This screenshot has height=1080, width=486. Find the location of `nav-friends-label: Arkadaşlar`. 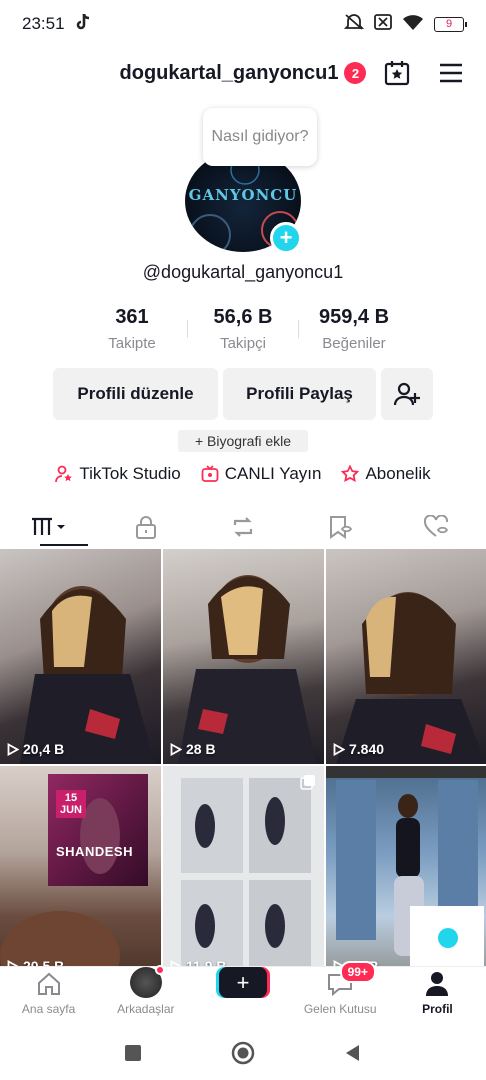

nav-friends-label: Arkadaşlar is located at coordinates (146, 1009).